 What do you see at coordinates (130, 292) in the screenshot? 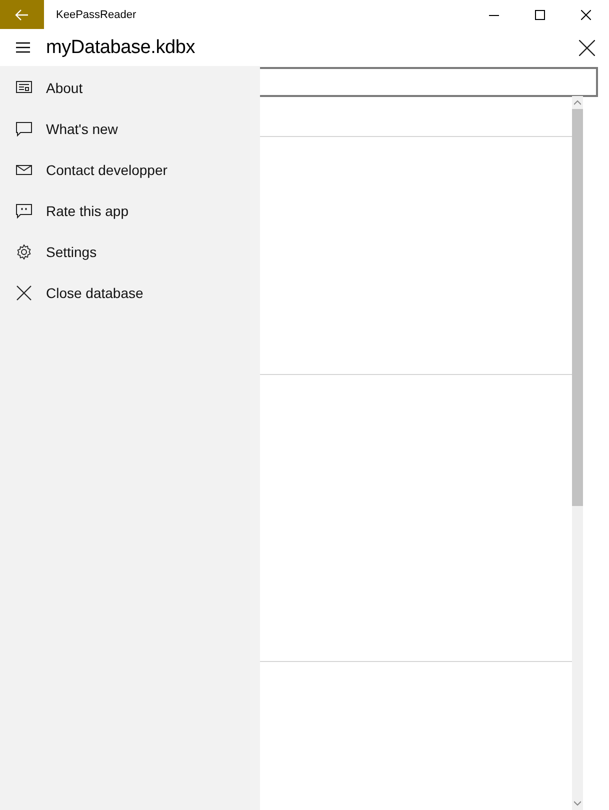
I see `menu-item: Close database` at bounding box center [130, 292].